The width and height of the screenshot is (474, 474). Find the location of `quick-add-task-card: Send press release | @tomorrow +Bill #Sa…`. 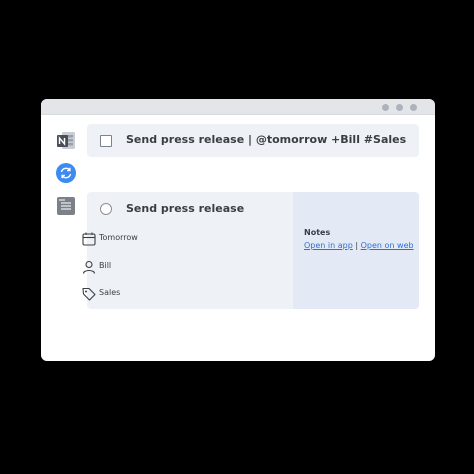

quick-add-task-card: Send press release | @tomorrow +Bill #Sa… is located at coordinates (253, 140).